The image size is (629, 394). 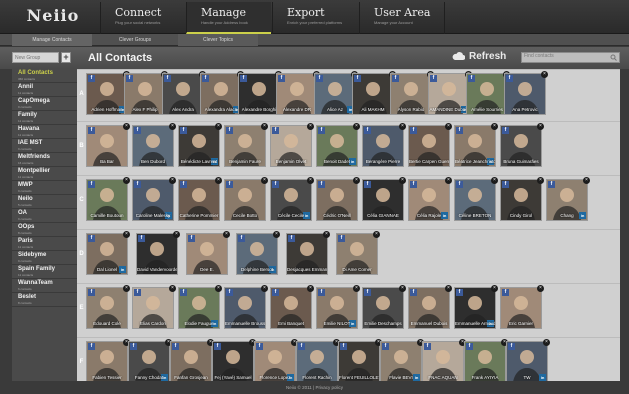 What do you see at coordinates (44, 230) in the screenshot?
I see `sidebar-group-item: OOps 8 contacts` at bounding box center [44, 230].